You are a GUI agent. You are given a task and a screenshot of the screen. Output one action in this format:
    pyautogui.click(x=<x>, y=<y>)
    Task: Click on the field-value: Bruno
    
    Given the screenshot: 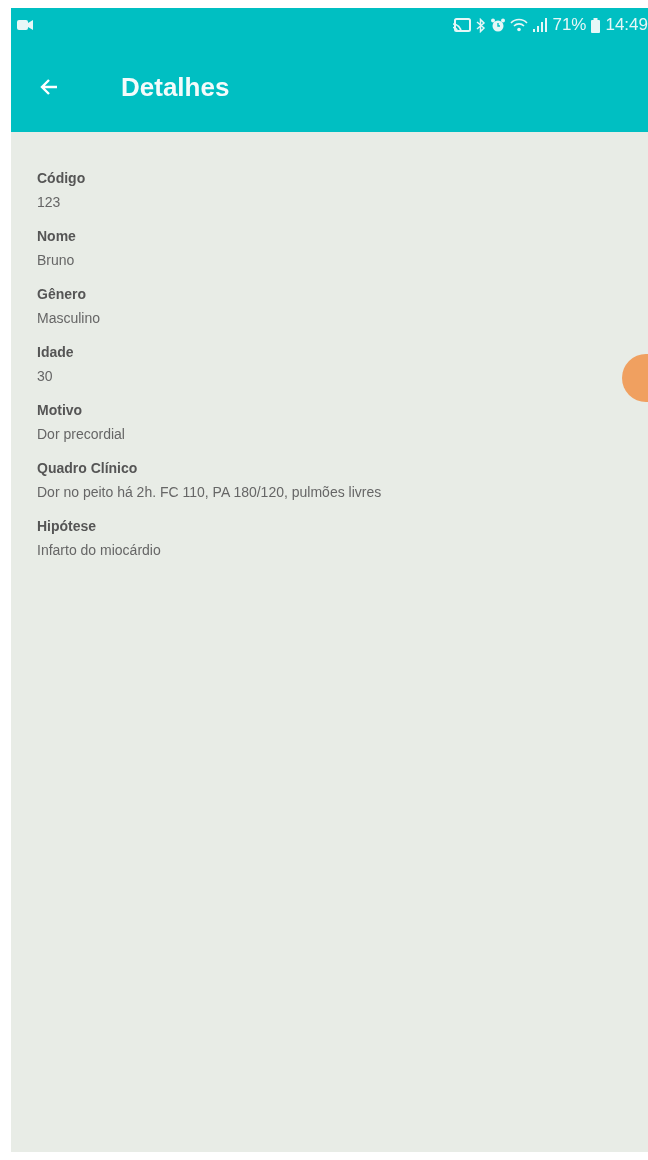 What is the action you would take?
    pyautogui.click(x=56, y=260)
    